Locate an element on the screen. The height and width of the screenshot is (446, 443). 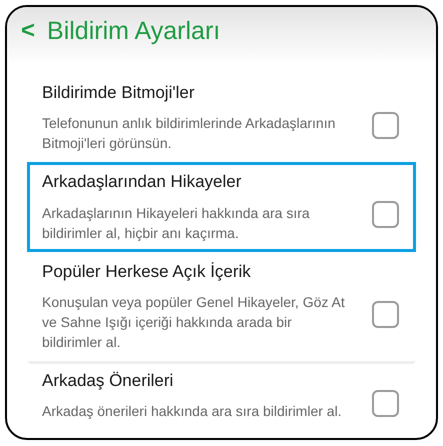
page-title: Bildirim Ayarları is located at coordinates (133, 31).